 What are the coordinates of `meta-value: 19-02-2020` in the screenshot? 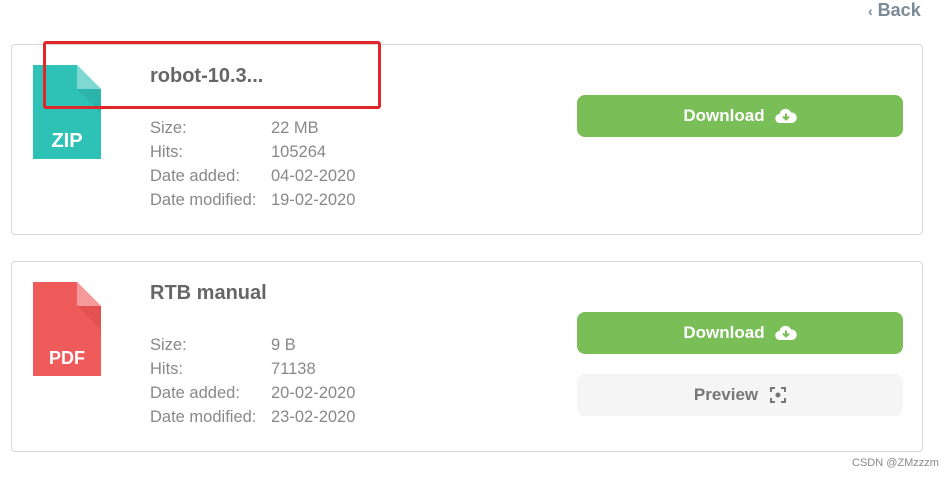 It's located at (313, 200).